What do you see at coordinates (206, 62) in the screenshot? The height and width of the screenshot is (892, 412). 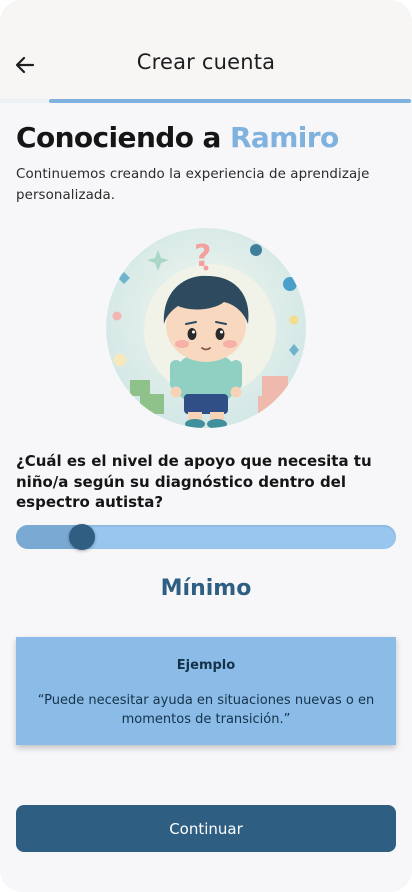 I see `header-title: Crear cuenta` at bounding box center [206, 62].